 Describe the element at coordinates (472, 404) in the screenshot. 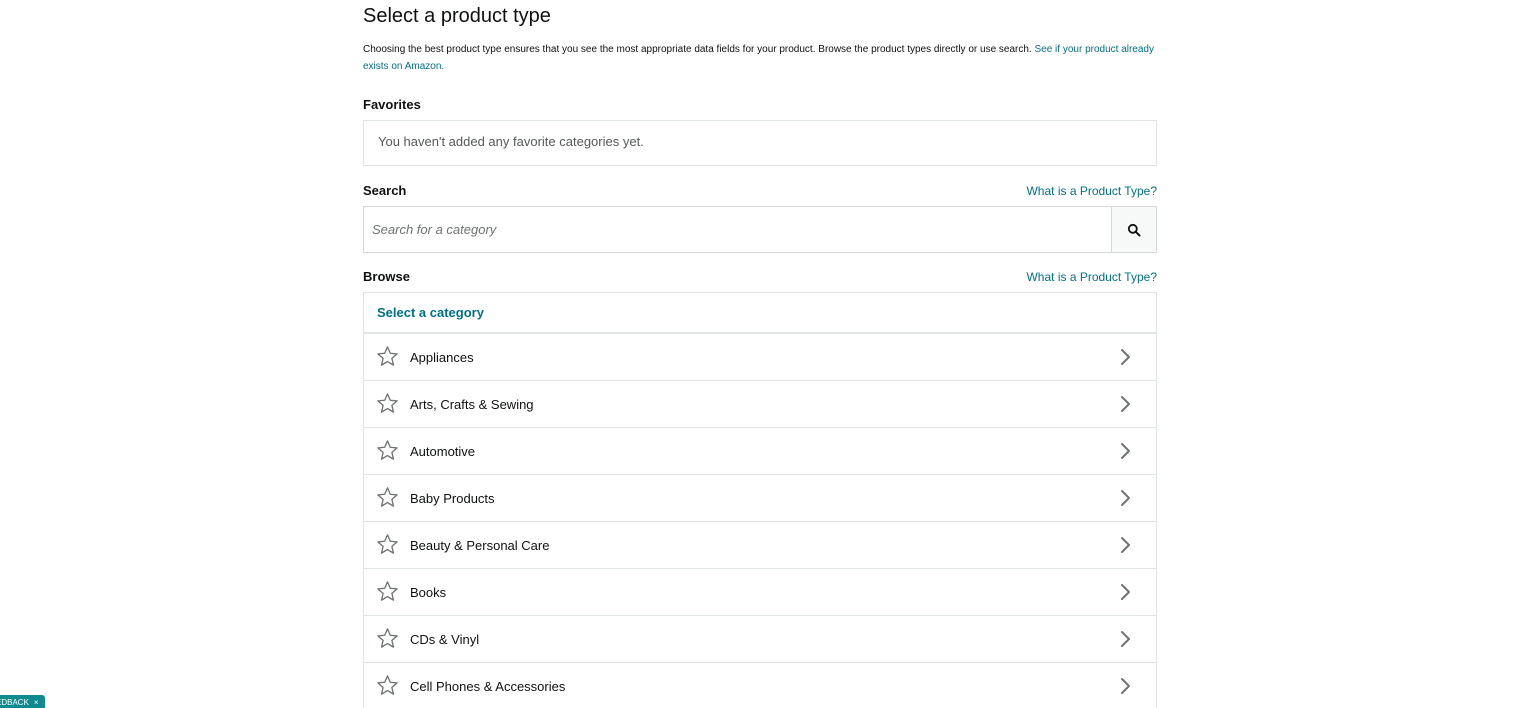

I see `category-label: Arts, Crafts & Sewing` at that location.